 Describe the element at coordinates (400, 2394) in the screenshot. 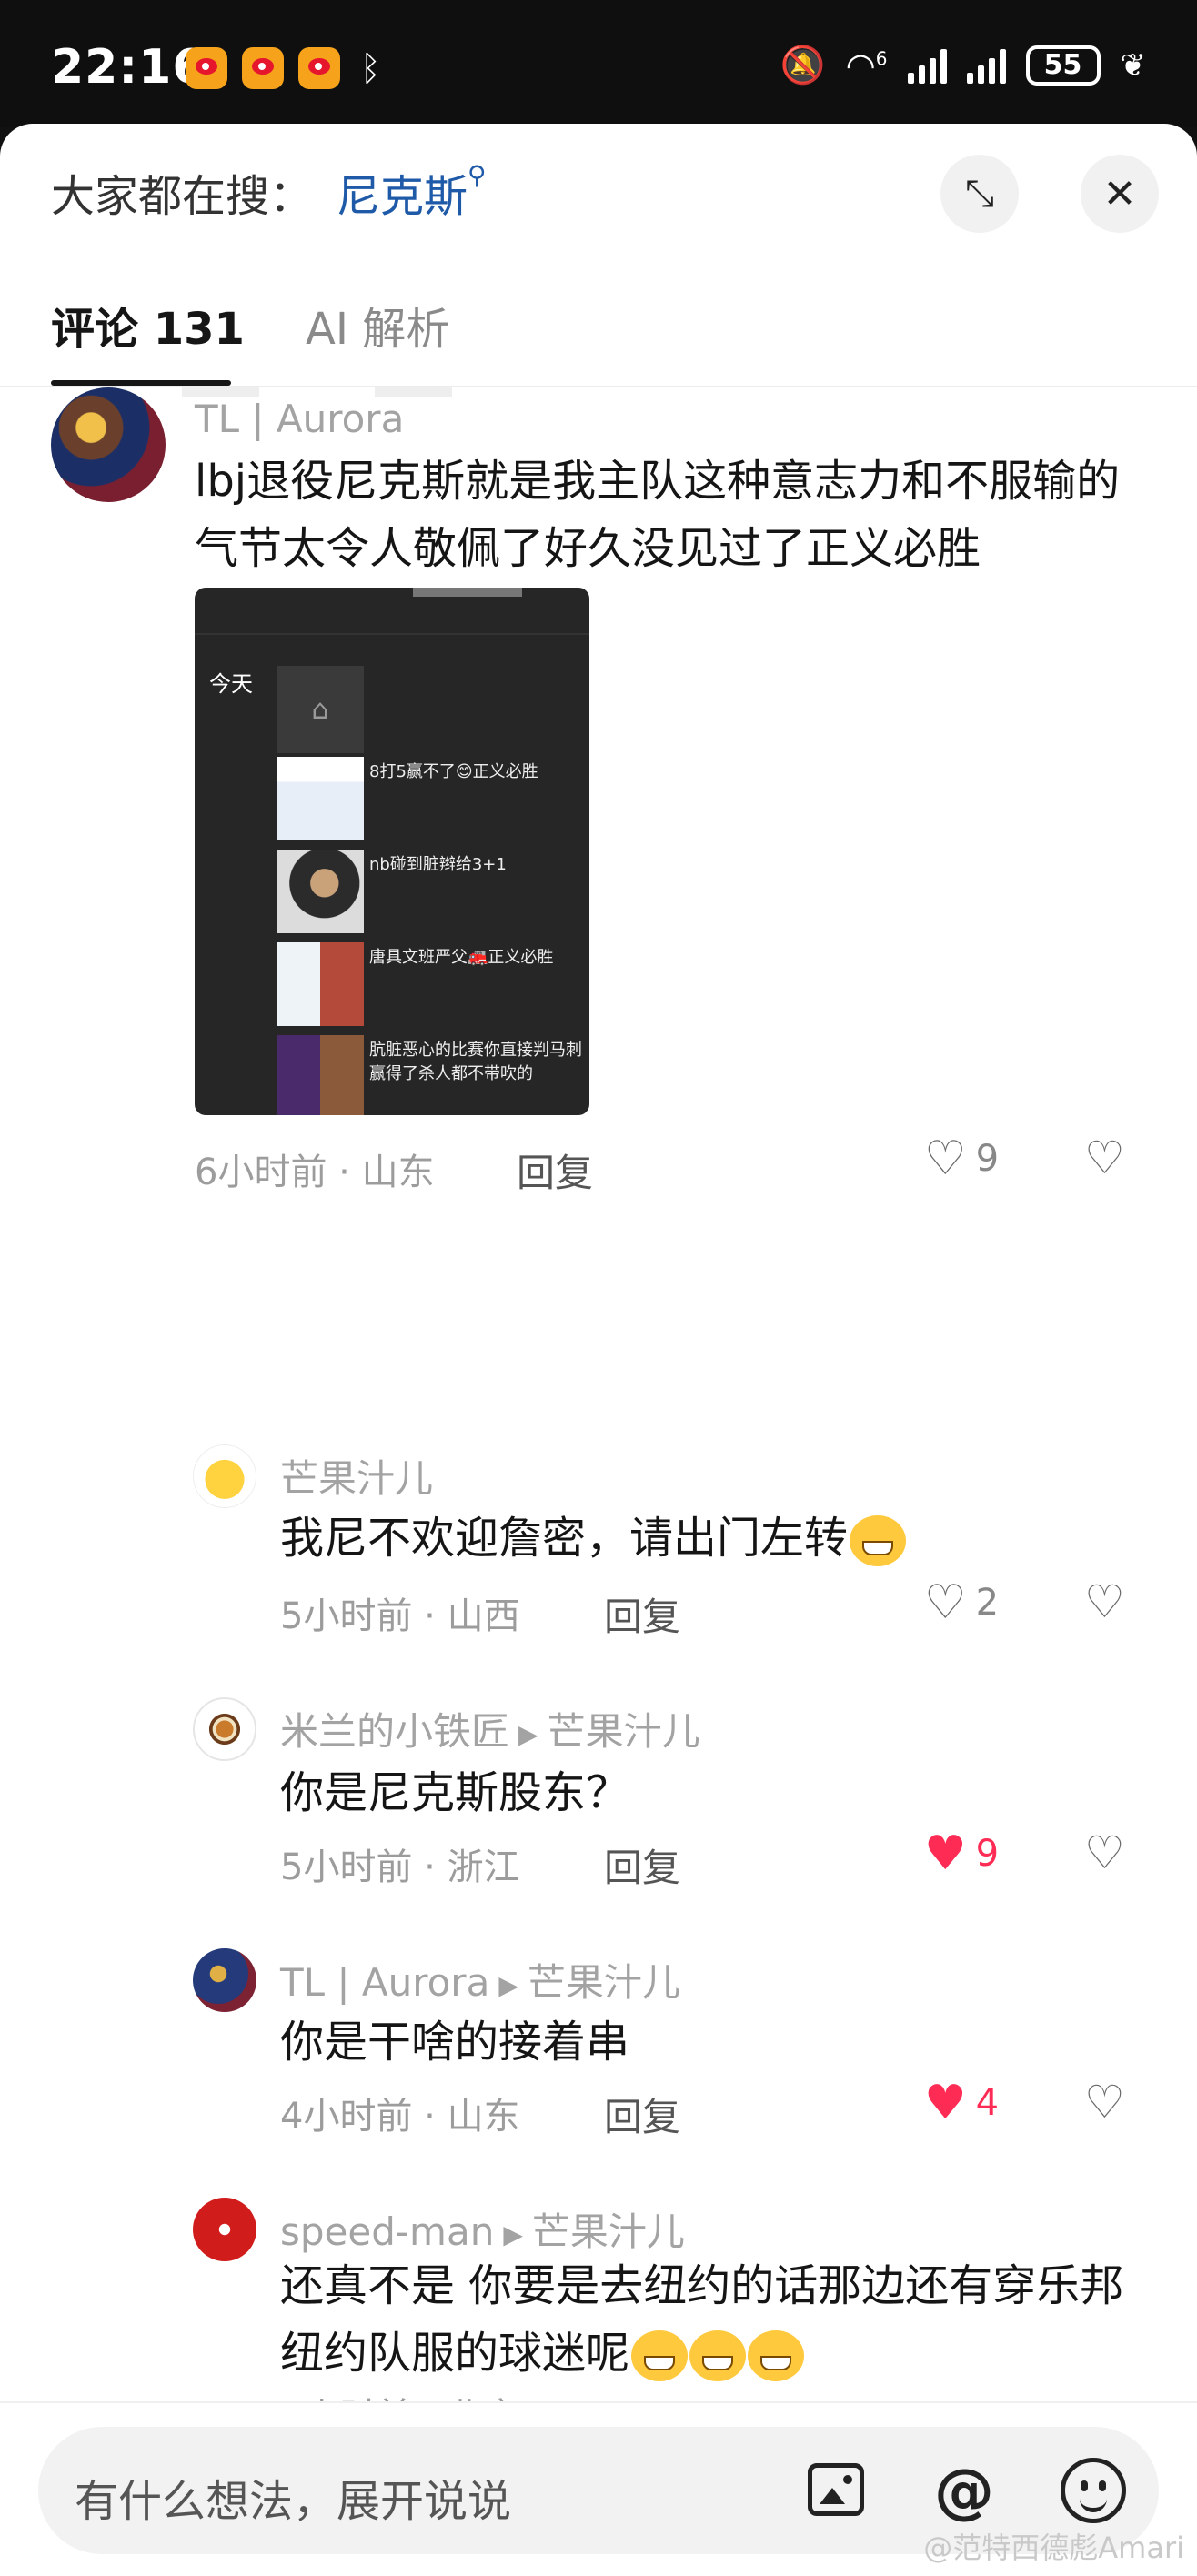

I see `reply-time-location: 4小时前 · 北京` at that location.